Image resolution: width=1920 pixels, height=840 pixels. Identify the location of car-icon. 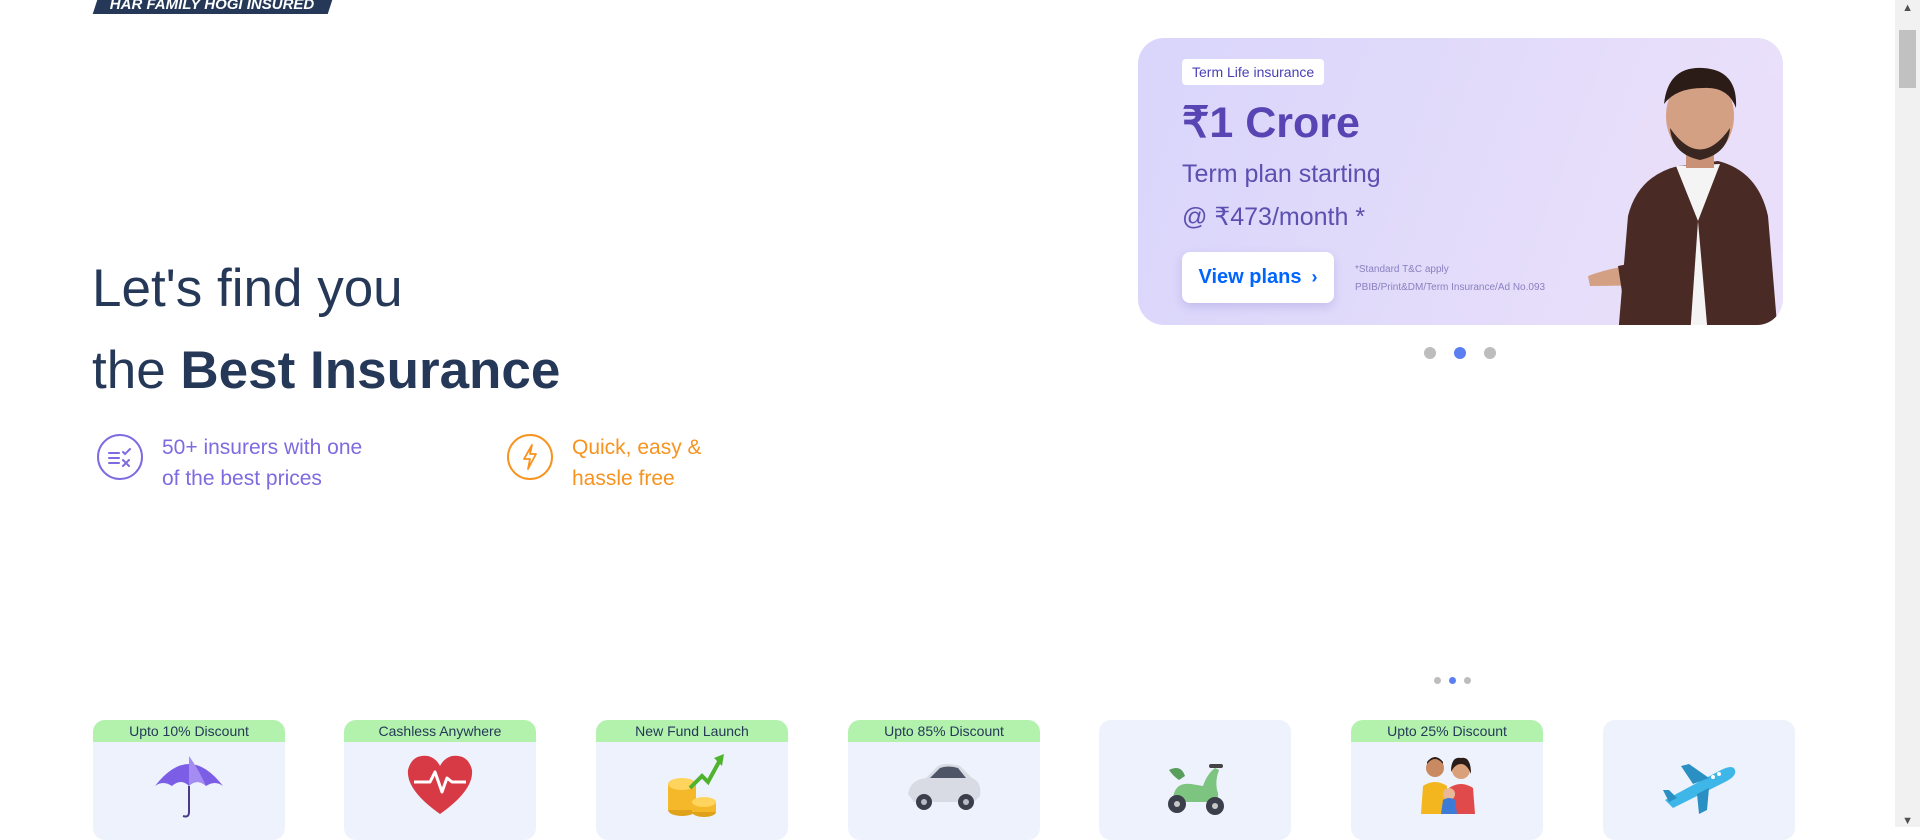
(944, 787).